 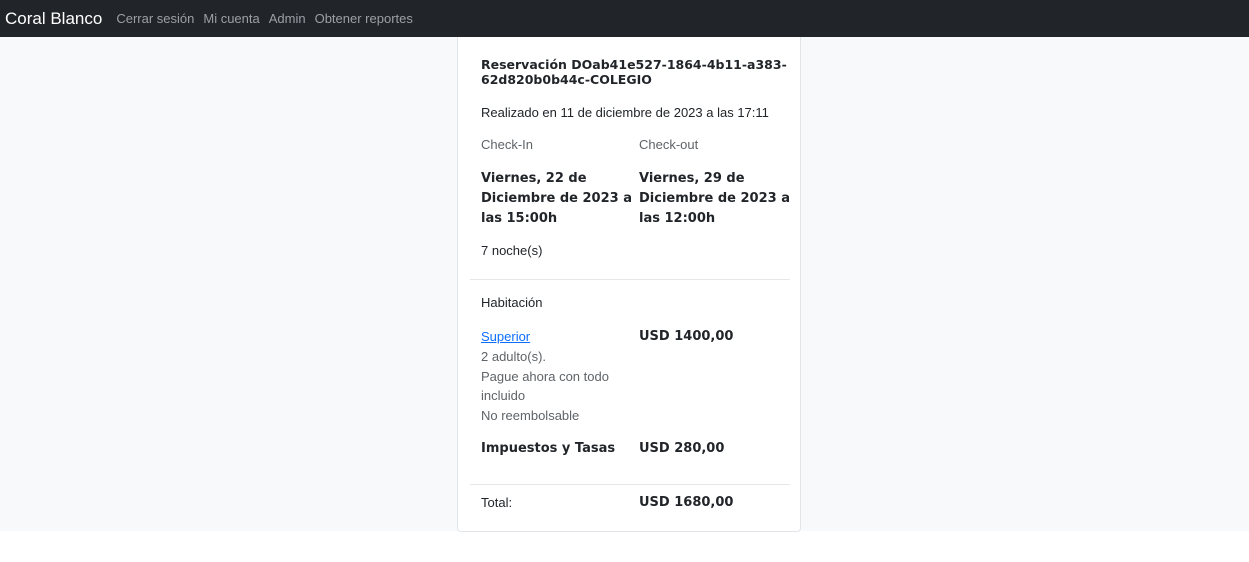 I want to click on room-refund-policy: No reembolsable, so click(x=530, y=415).